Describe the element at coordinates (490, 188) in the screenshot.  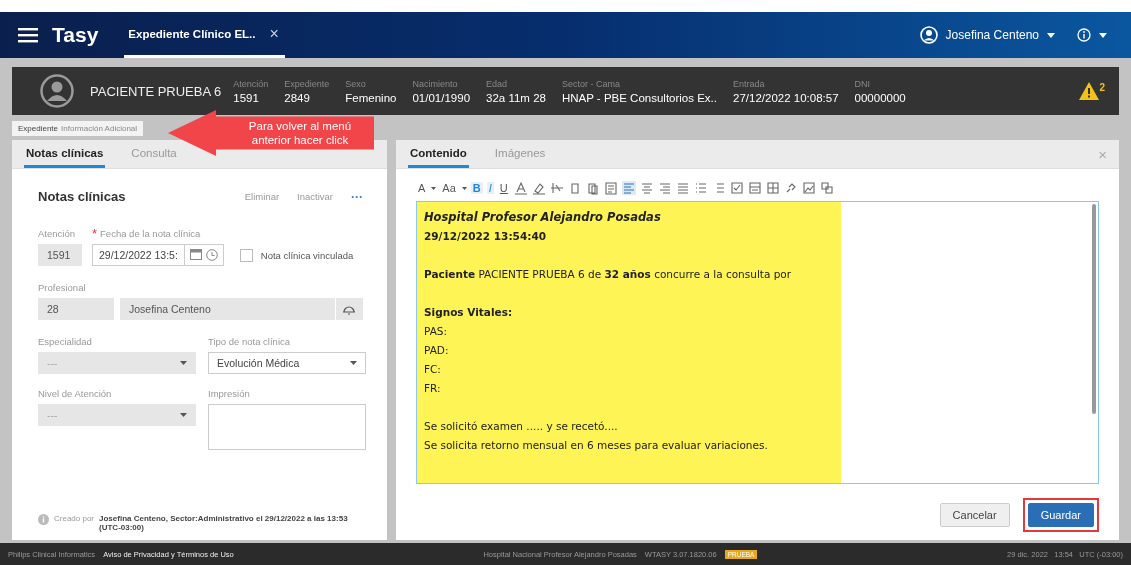
I see `format-button: I` at that location.